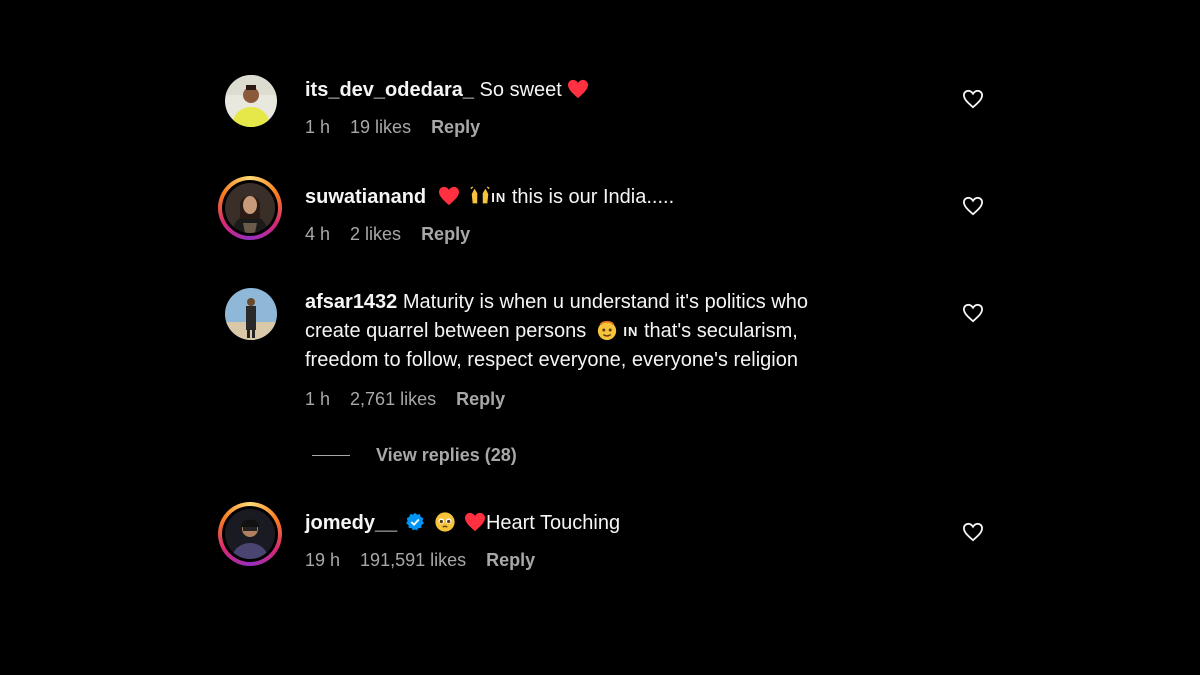 This screenshot has width=1200, height=675. I want to click on view-replies-label: View replies (28), so click(446, 455).